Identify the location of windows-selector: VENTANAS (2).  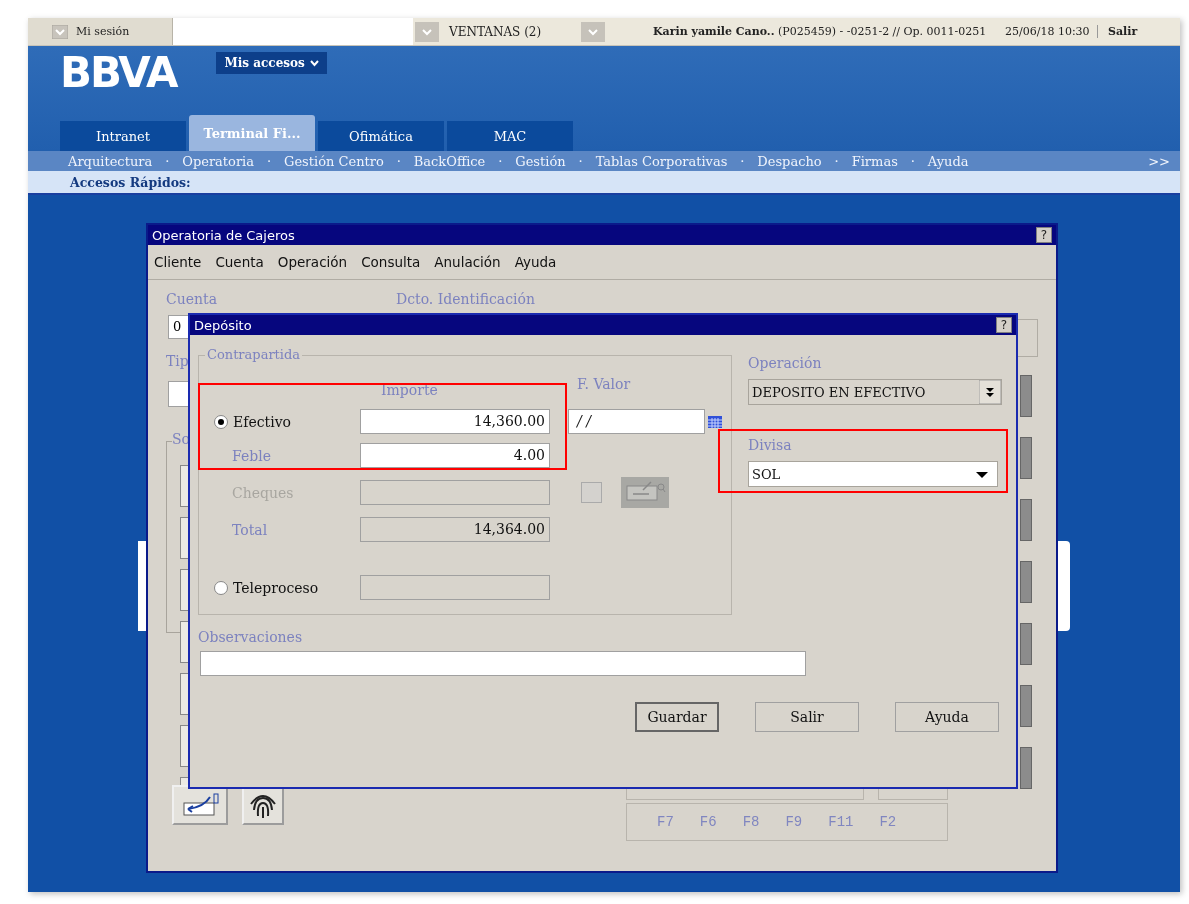
(510, 31).